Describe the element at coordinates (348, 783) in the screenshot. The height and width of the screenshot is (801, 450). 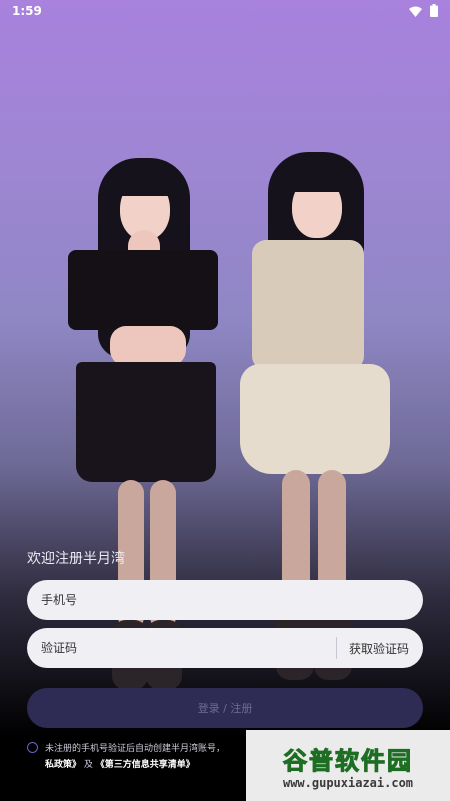
I see `watermark-url: www.gupuxiazai.com` at that location.